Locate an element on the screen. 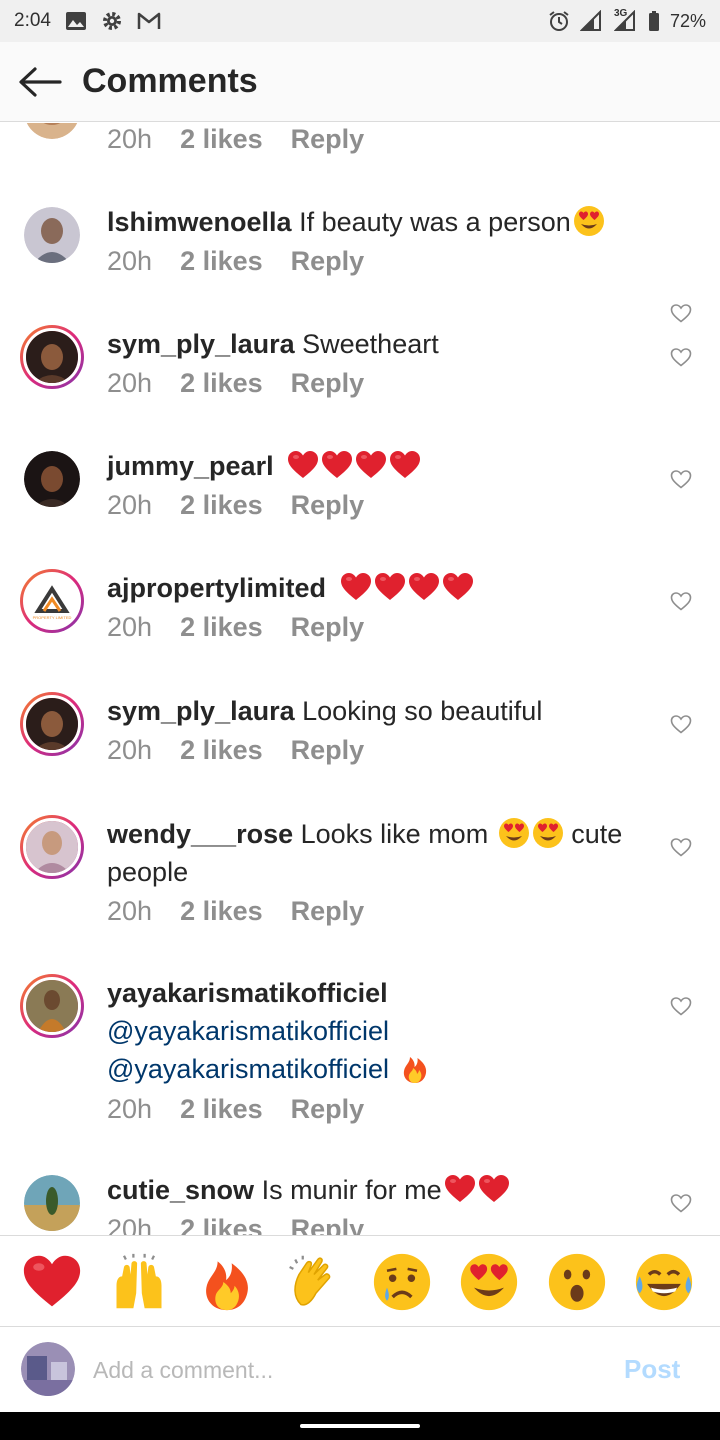  comment-content: If beauty was a person is located at coordinates (435, 222).